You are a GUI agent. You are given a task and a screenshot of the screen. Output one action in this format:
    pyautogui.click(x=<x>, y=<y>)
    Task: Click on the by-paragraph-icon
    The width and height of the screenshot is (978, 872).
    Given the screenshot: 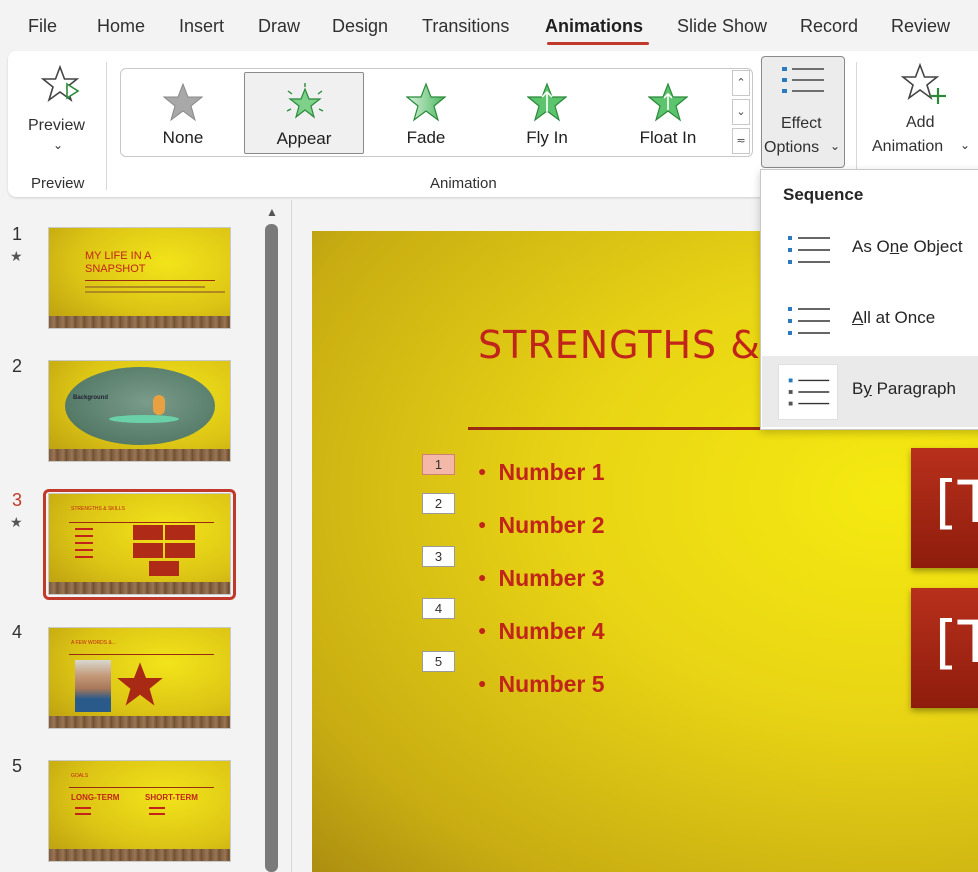 What is the action you would take?
    pyautogui.click(x=808, y=392)
    